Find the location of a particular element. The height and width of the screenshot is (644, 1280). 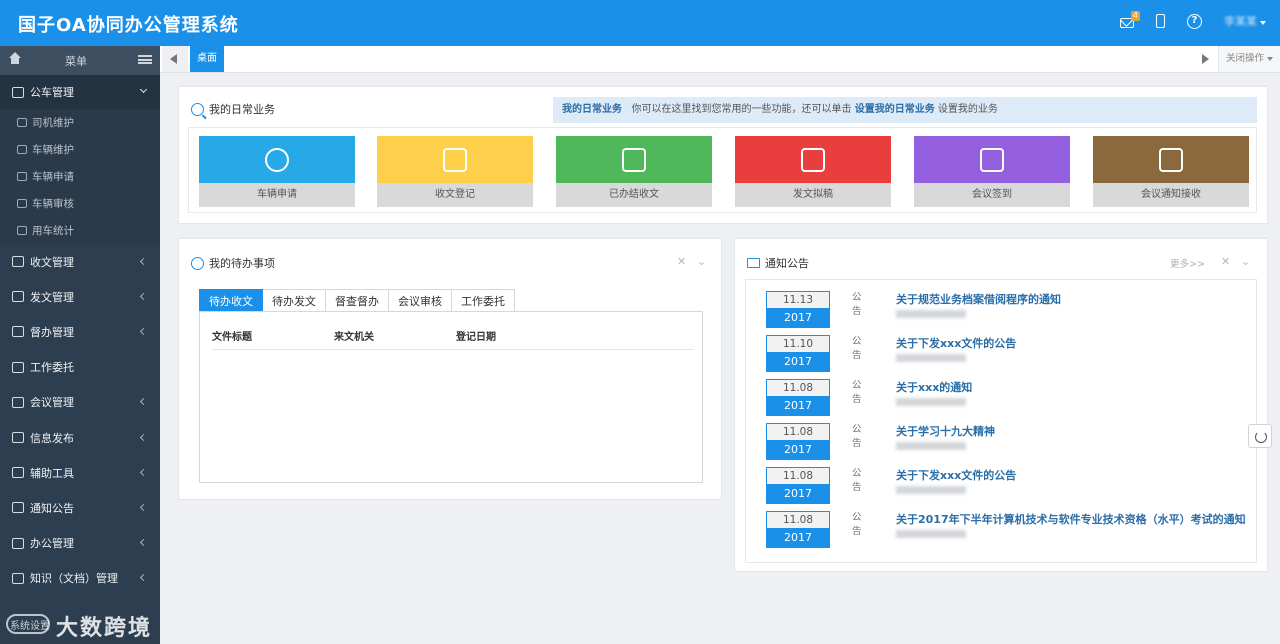

envelope-icon is located at coordinates (753, 263).